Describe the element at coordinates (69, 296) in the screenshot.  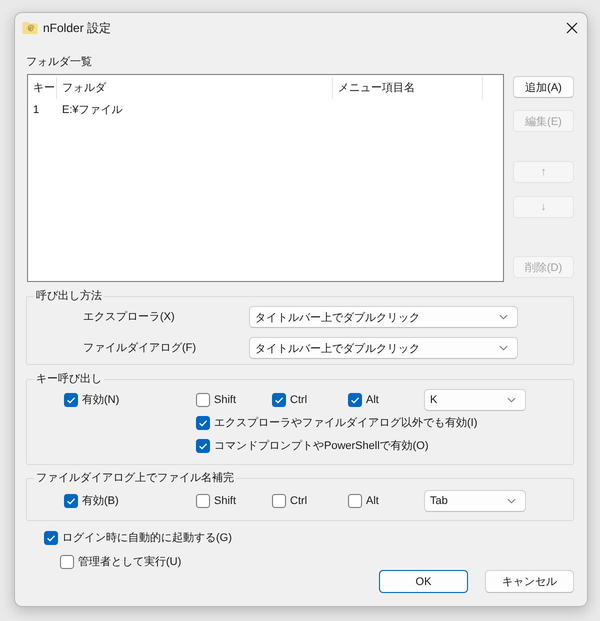
I see `group-title: 呼び出し方法` at that location.